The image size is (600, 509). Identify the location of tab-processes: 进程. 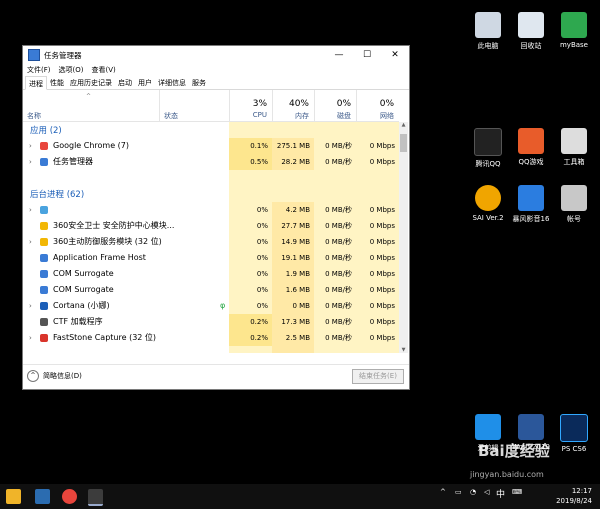
(36, 83).